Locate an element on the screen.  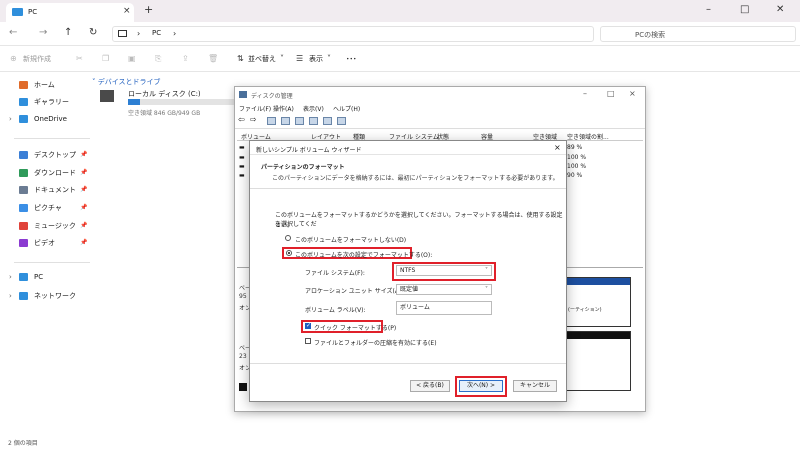
up-arrow-icon: ↑ is located at coordinates (68, 32).